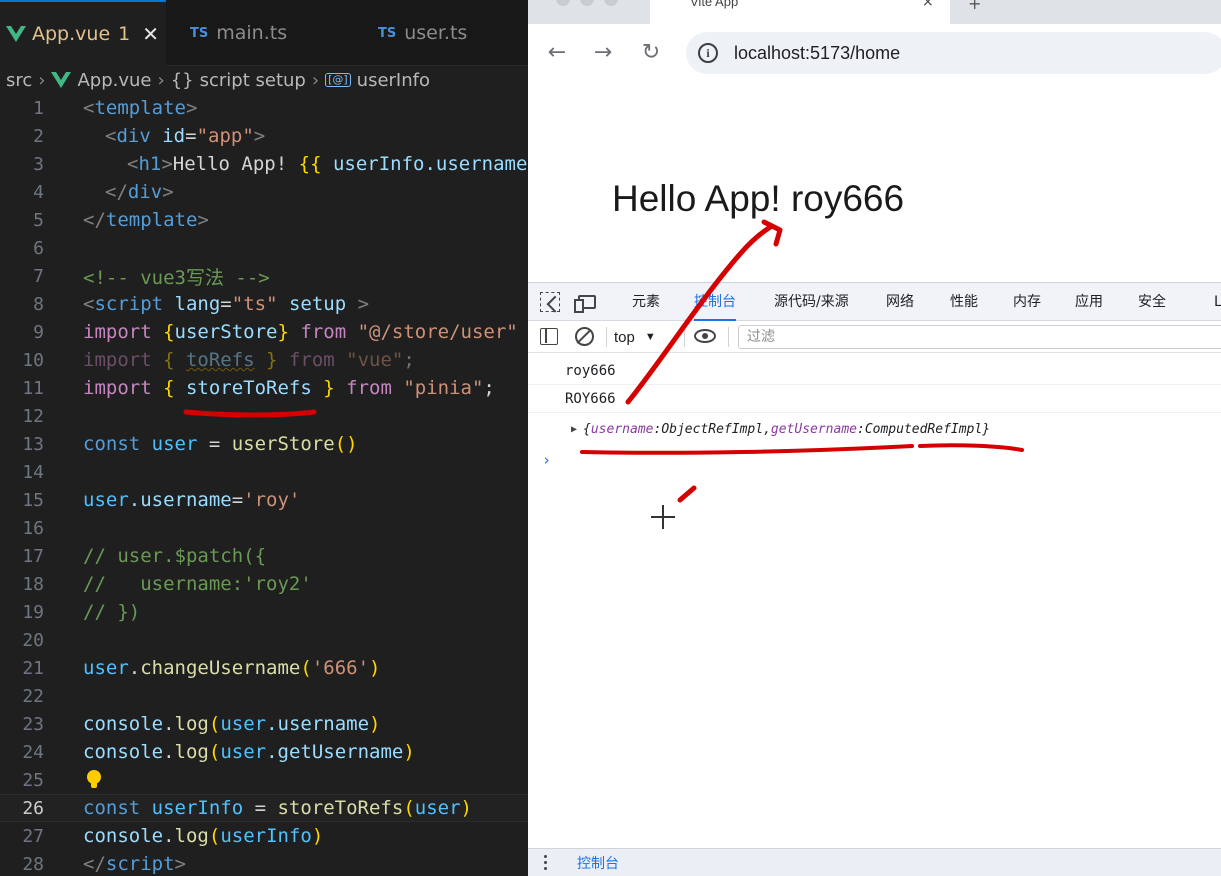 Image resolution: width=1221 pixels, height=876 pixels. I want to click on code-text: import { storeToRefs } from "pinia";, so click(289, 388).